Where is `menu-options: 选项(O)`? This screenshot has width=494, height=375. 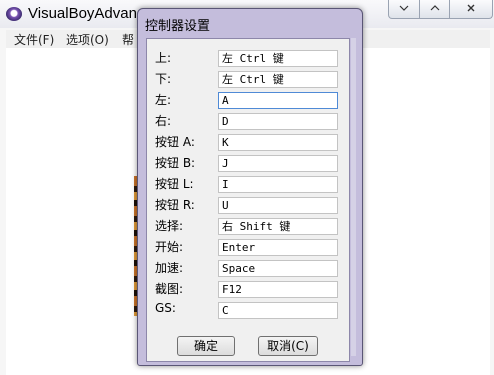
menu-options: 选项(O) is located at coordinates (87, 39).